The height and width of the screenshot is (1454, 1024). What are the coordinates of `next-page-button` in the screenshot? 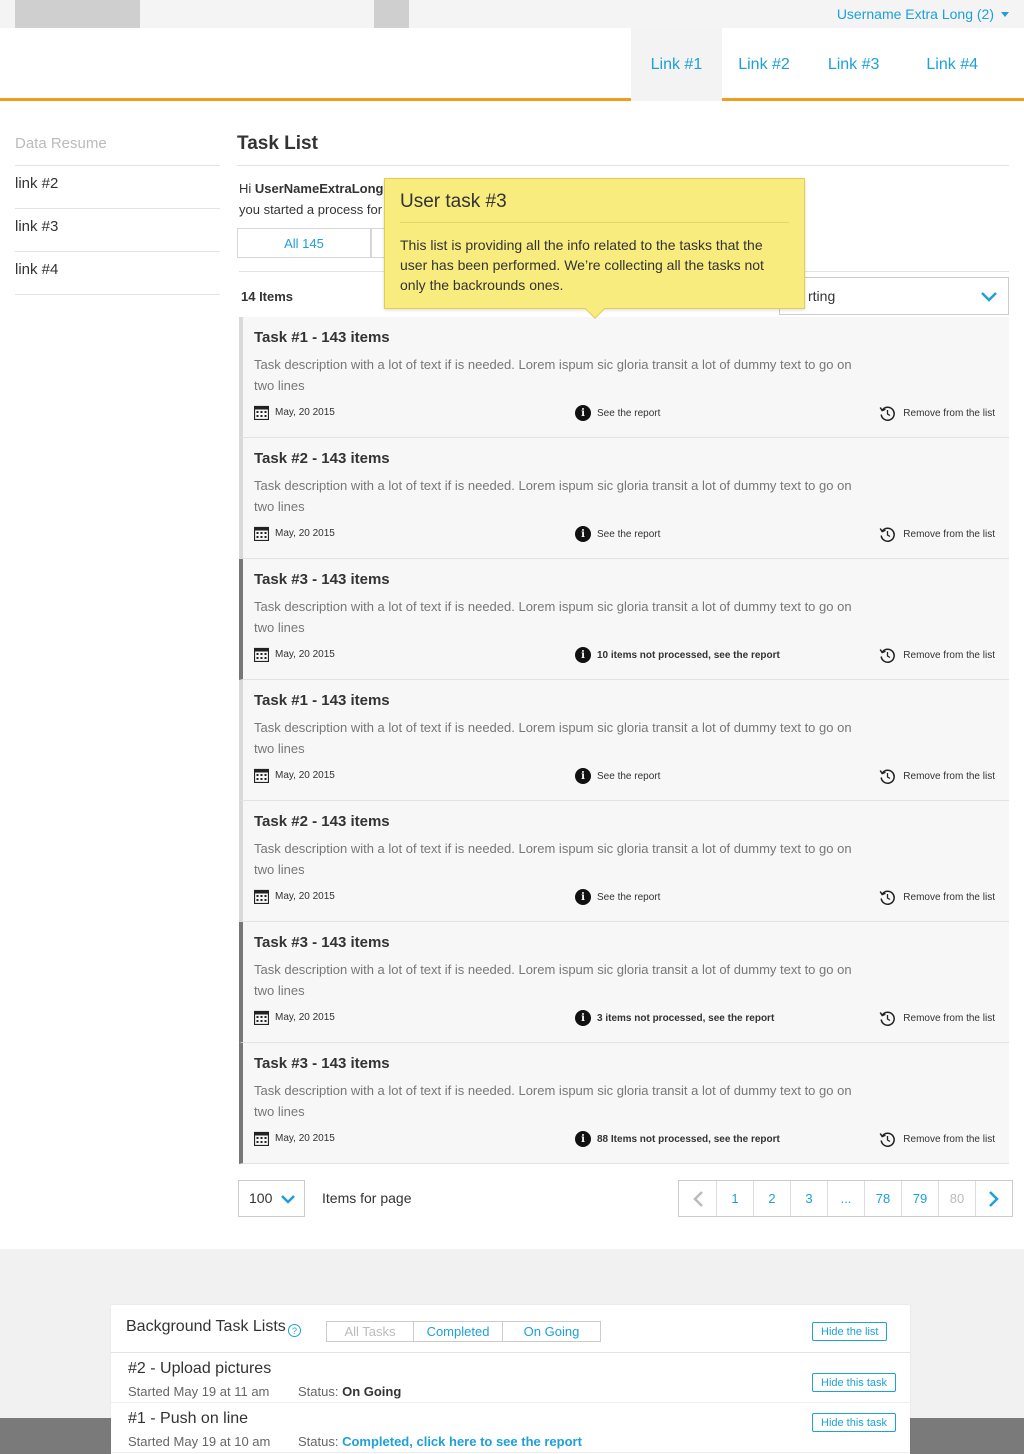 It's located at (993, 1198).